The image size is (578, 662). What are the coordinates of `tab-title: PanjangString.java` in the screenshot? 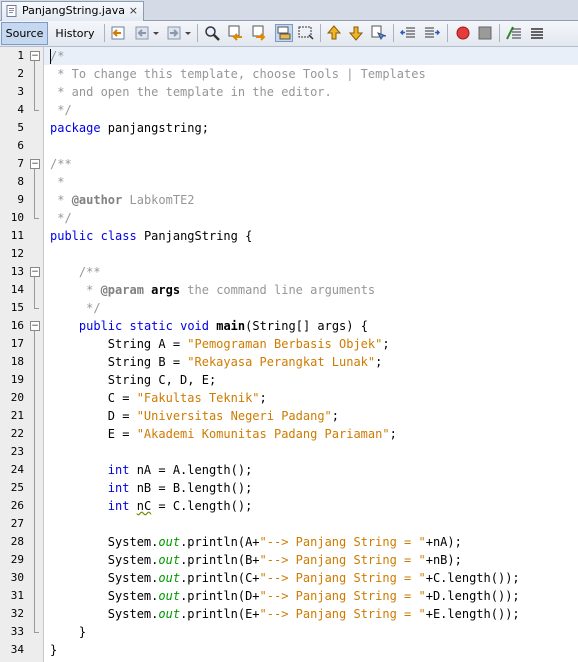 It's located at (73, 10).